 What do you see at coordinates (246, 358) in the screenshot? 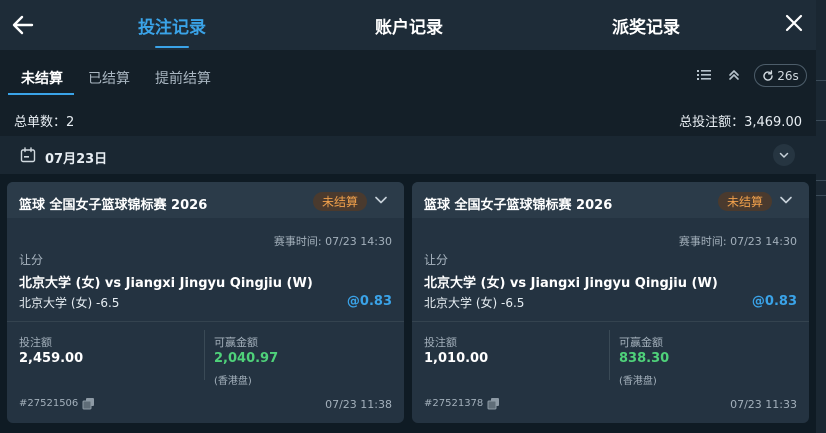
I see `potential-win-value: 2,040.97` at bounding box center [246, 358].